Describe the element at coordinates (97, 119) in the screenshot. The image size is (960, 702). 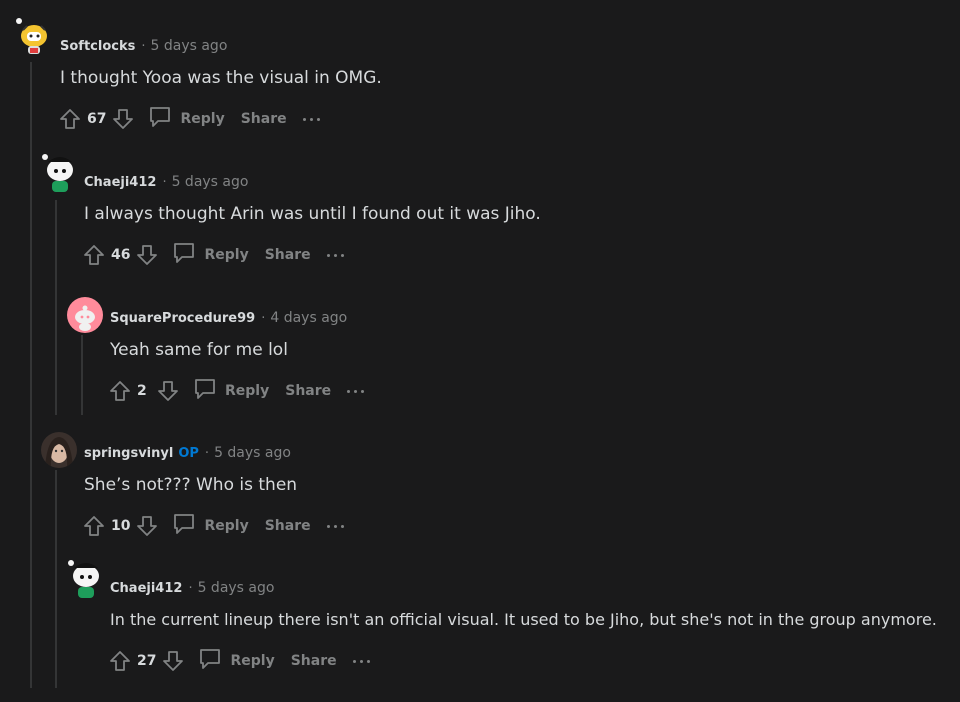
I see `vote-score: 67` at that location.